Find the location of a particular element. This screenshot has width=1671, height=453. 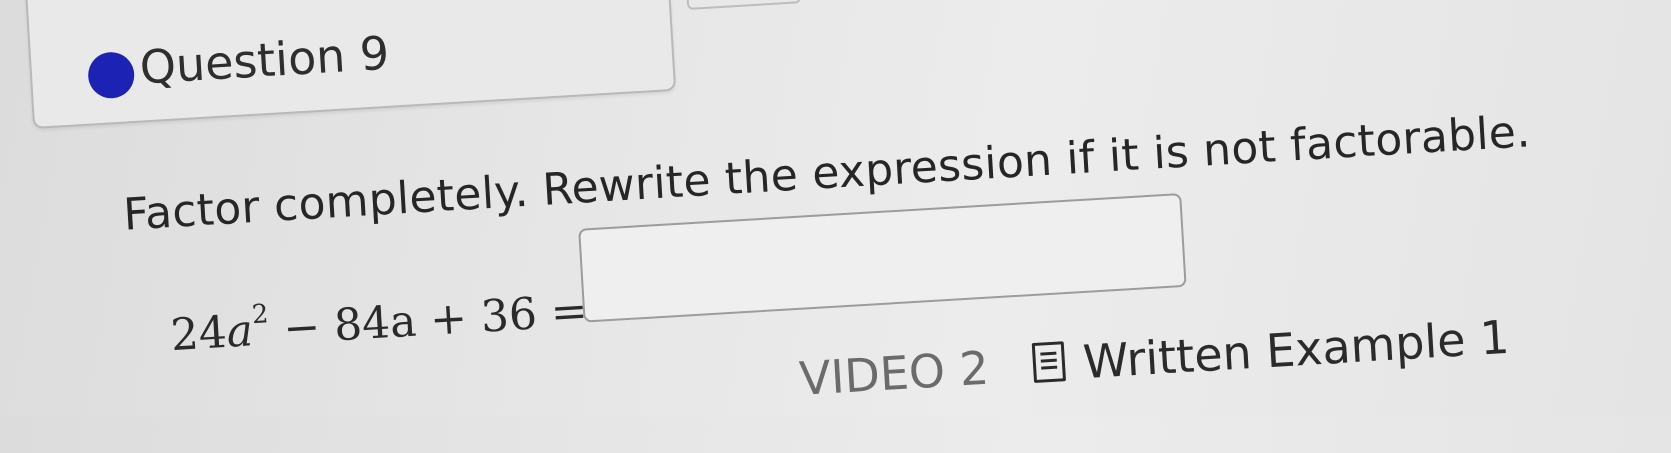

help-links: VIDEO 2 Written Example 1 is located at coordinates (1154, 358).